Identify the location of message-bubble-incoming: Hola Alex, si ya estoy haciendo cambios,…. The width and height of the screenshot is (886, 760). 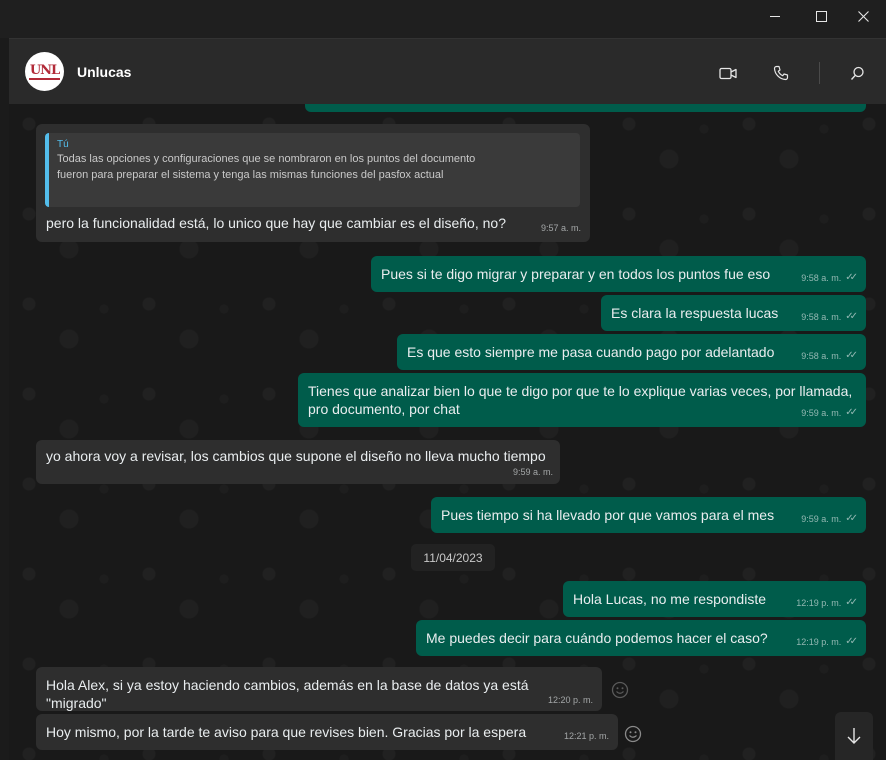
(319, 689).